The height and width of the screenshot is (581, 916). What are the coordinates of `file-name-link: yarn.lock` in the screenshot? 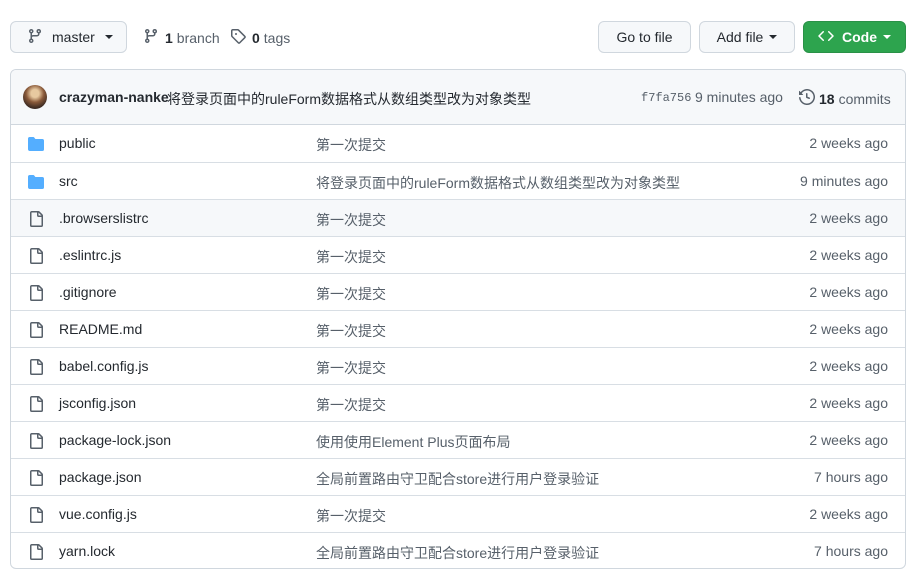 It's located at (87, 551).